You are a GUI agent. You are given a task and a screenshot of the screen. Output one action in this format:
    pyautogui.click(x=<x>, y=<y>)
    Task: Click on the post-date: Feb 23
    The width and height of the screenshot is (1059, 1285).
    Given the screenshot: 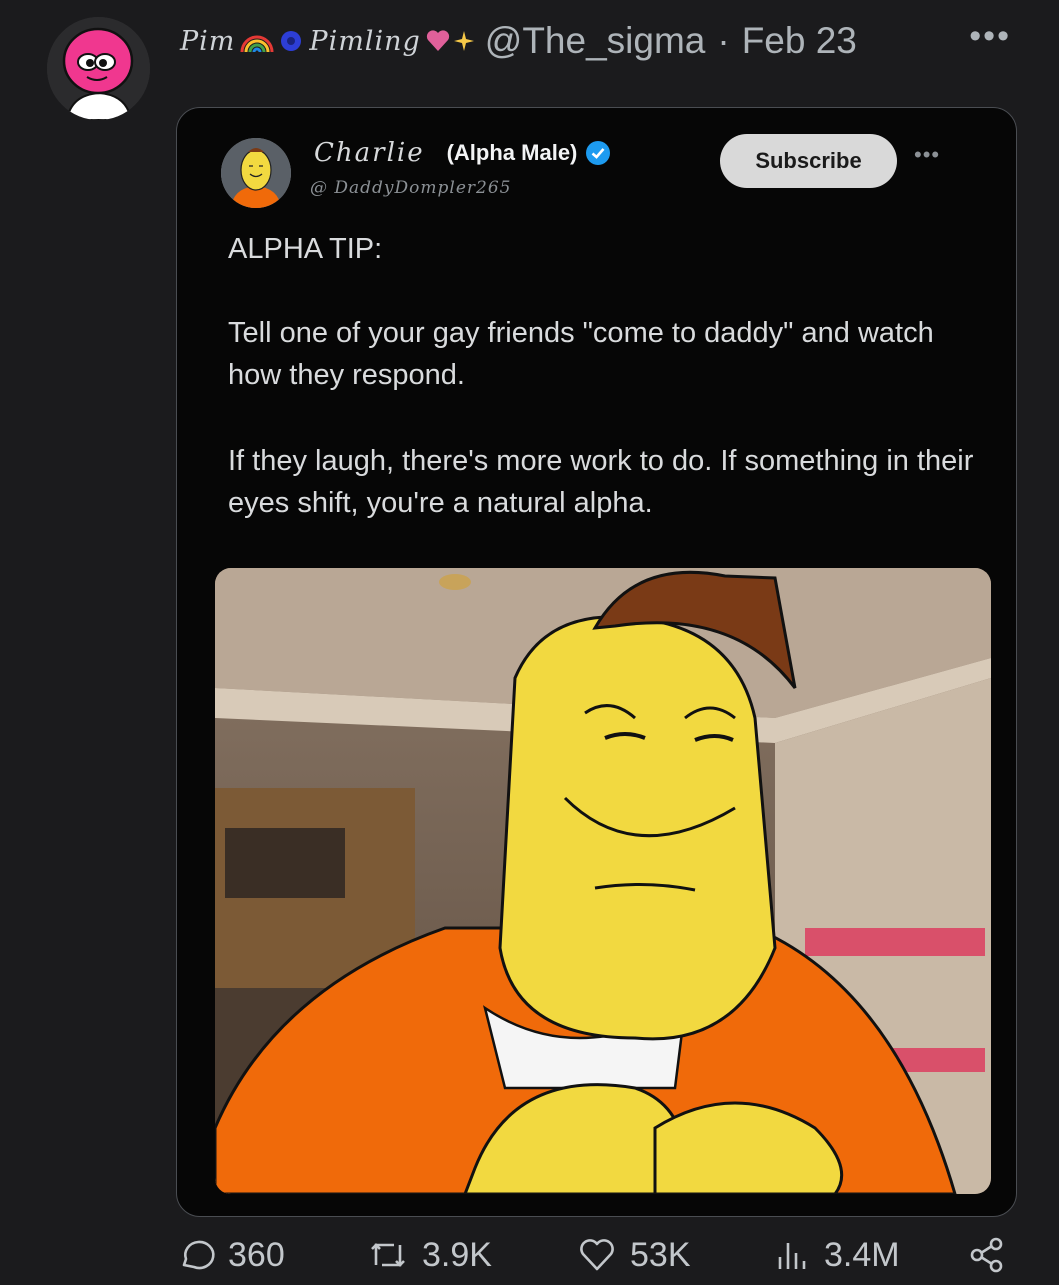 What is the action you would take?
    pyautogui.click(x=799, y=41)
    